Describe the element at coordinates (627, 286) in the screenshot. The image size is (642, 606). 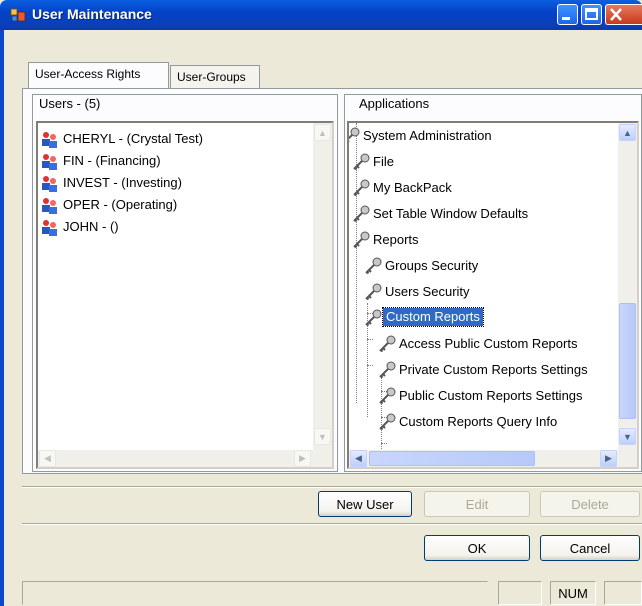
I see `applications-vertical-scrollbar: ▲ ▼` at that location.